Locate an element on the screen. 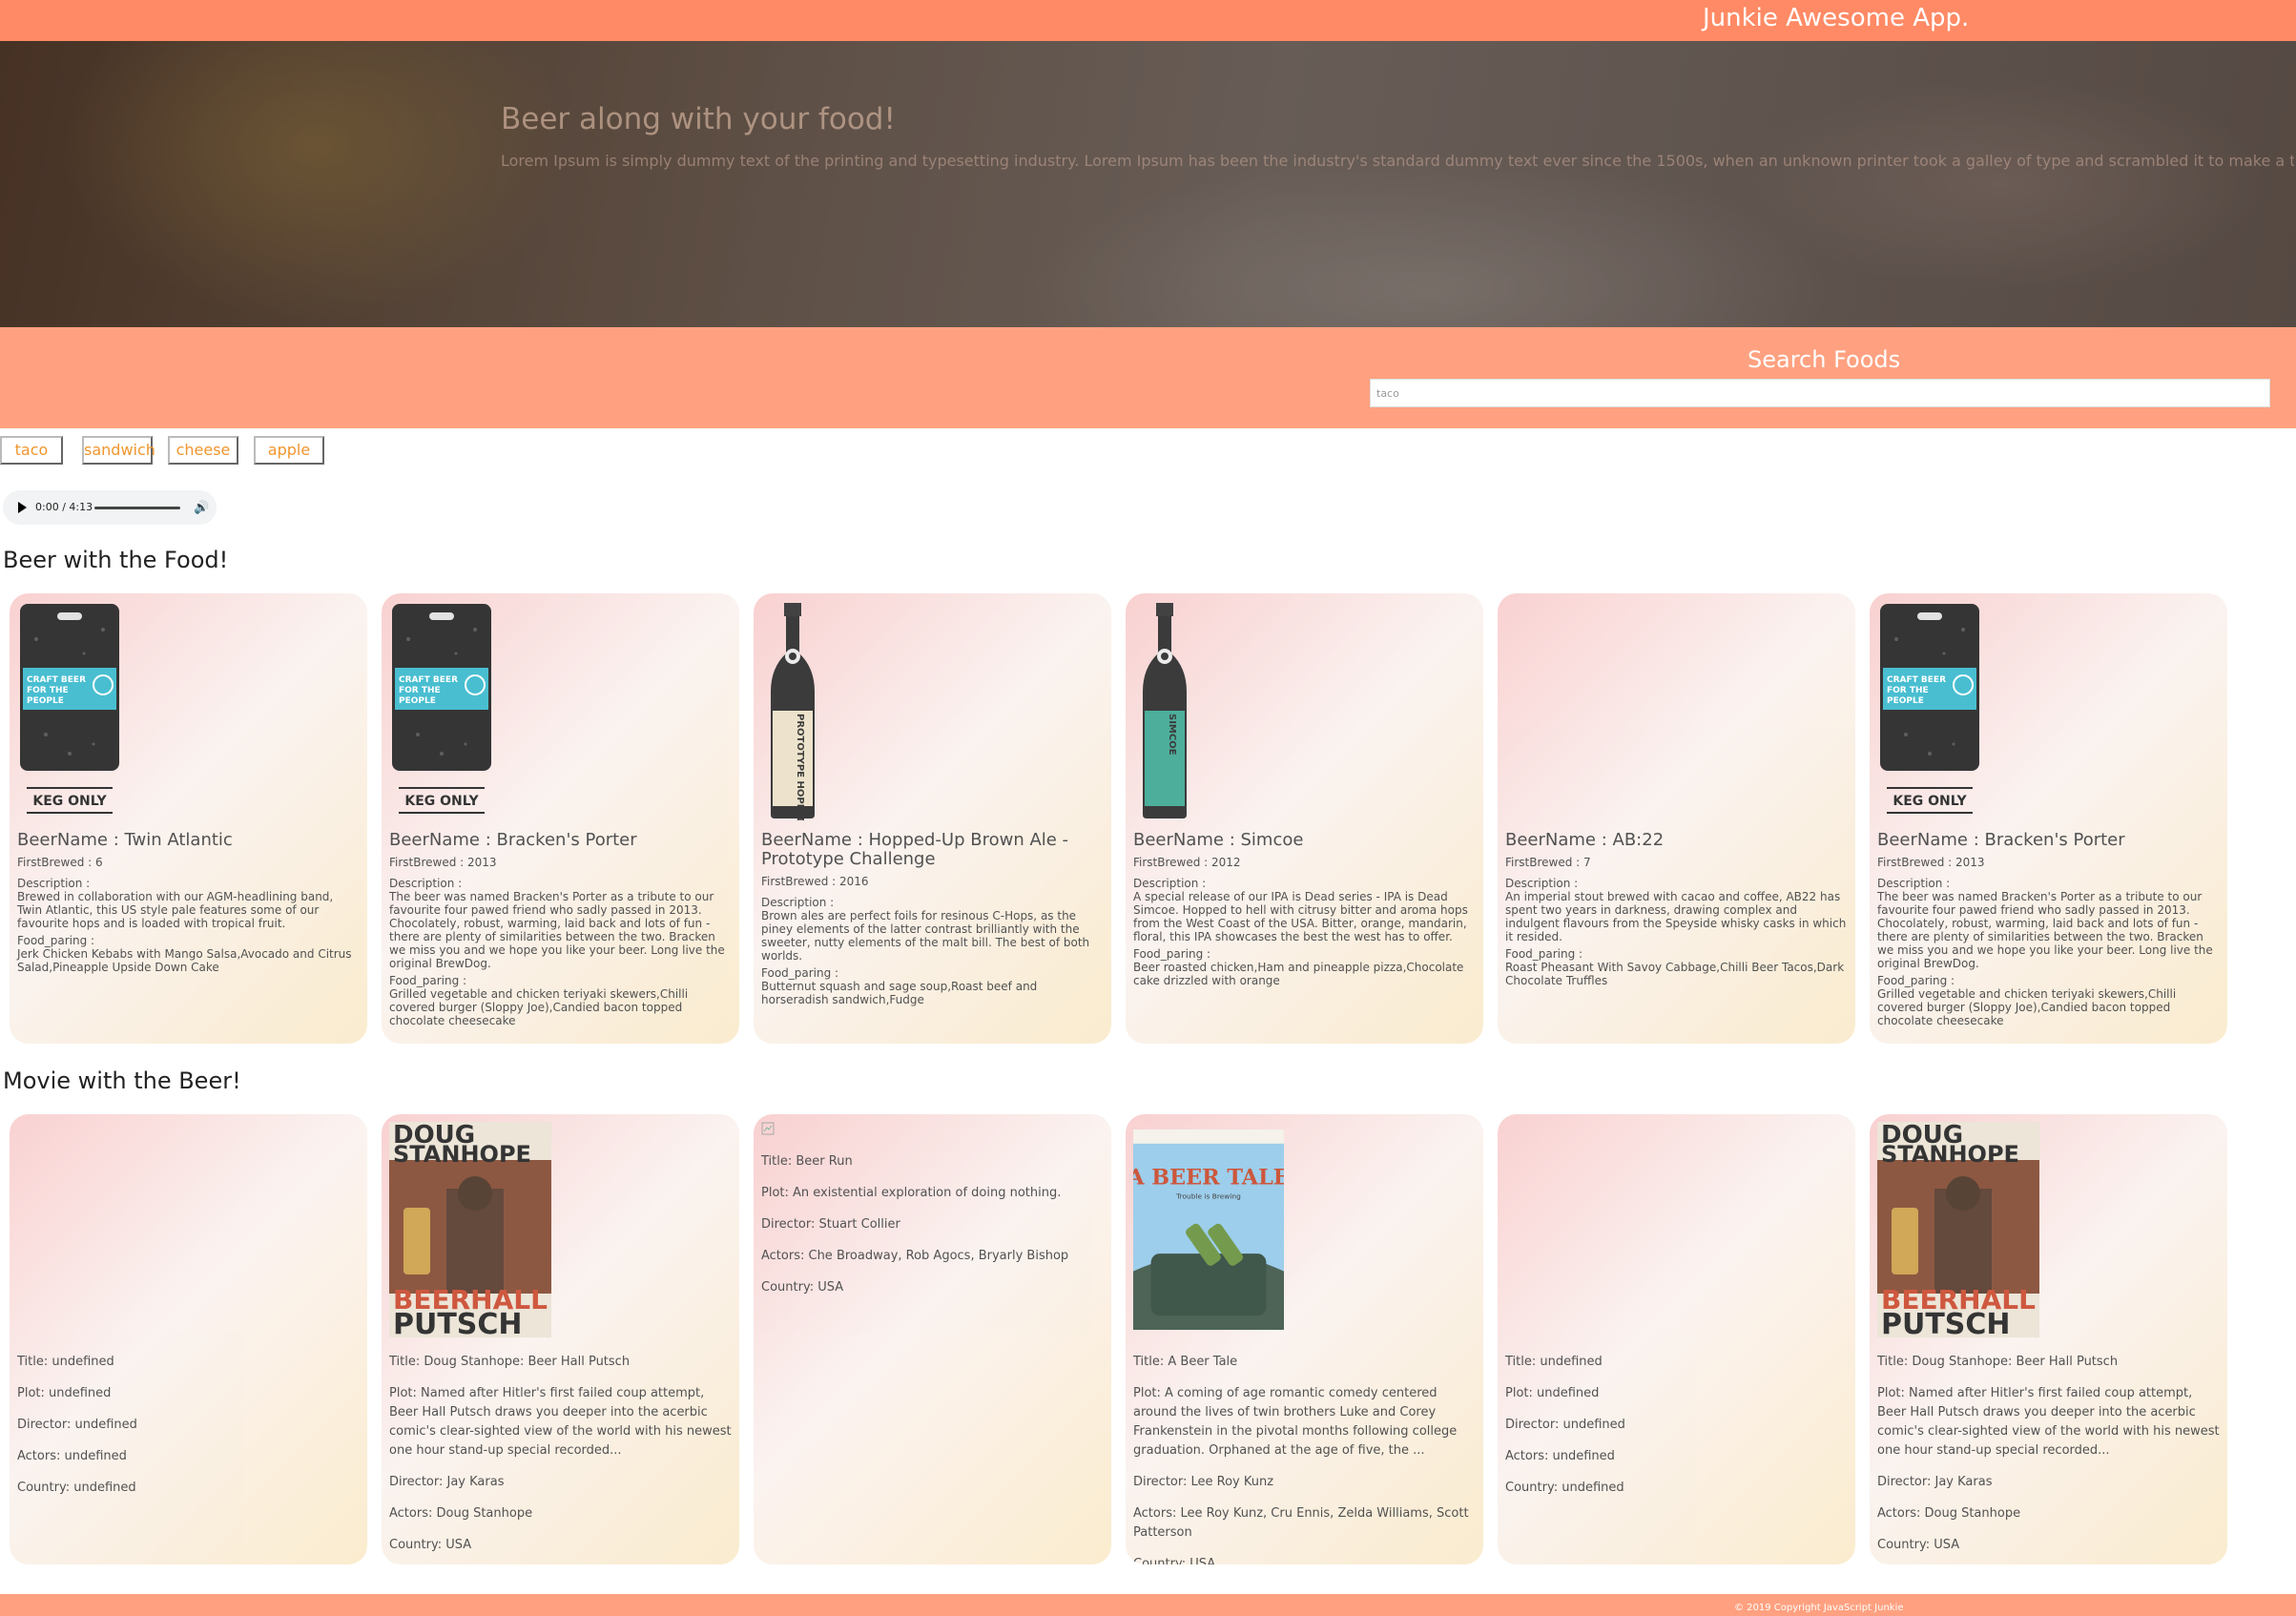  beer-name: BeerName : Twin Atlantic is located at coordinates (125, 840).